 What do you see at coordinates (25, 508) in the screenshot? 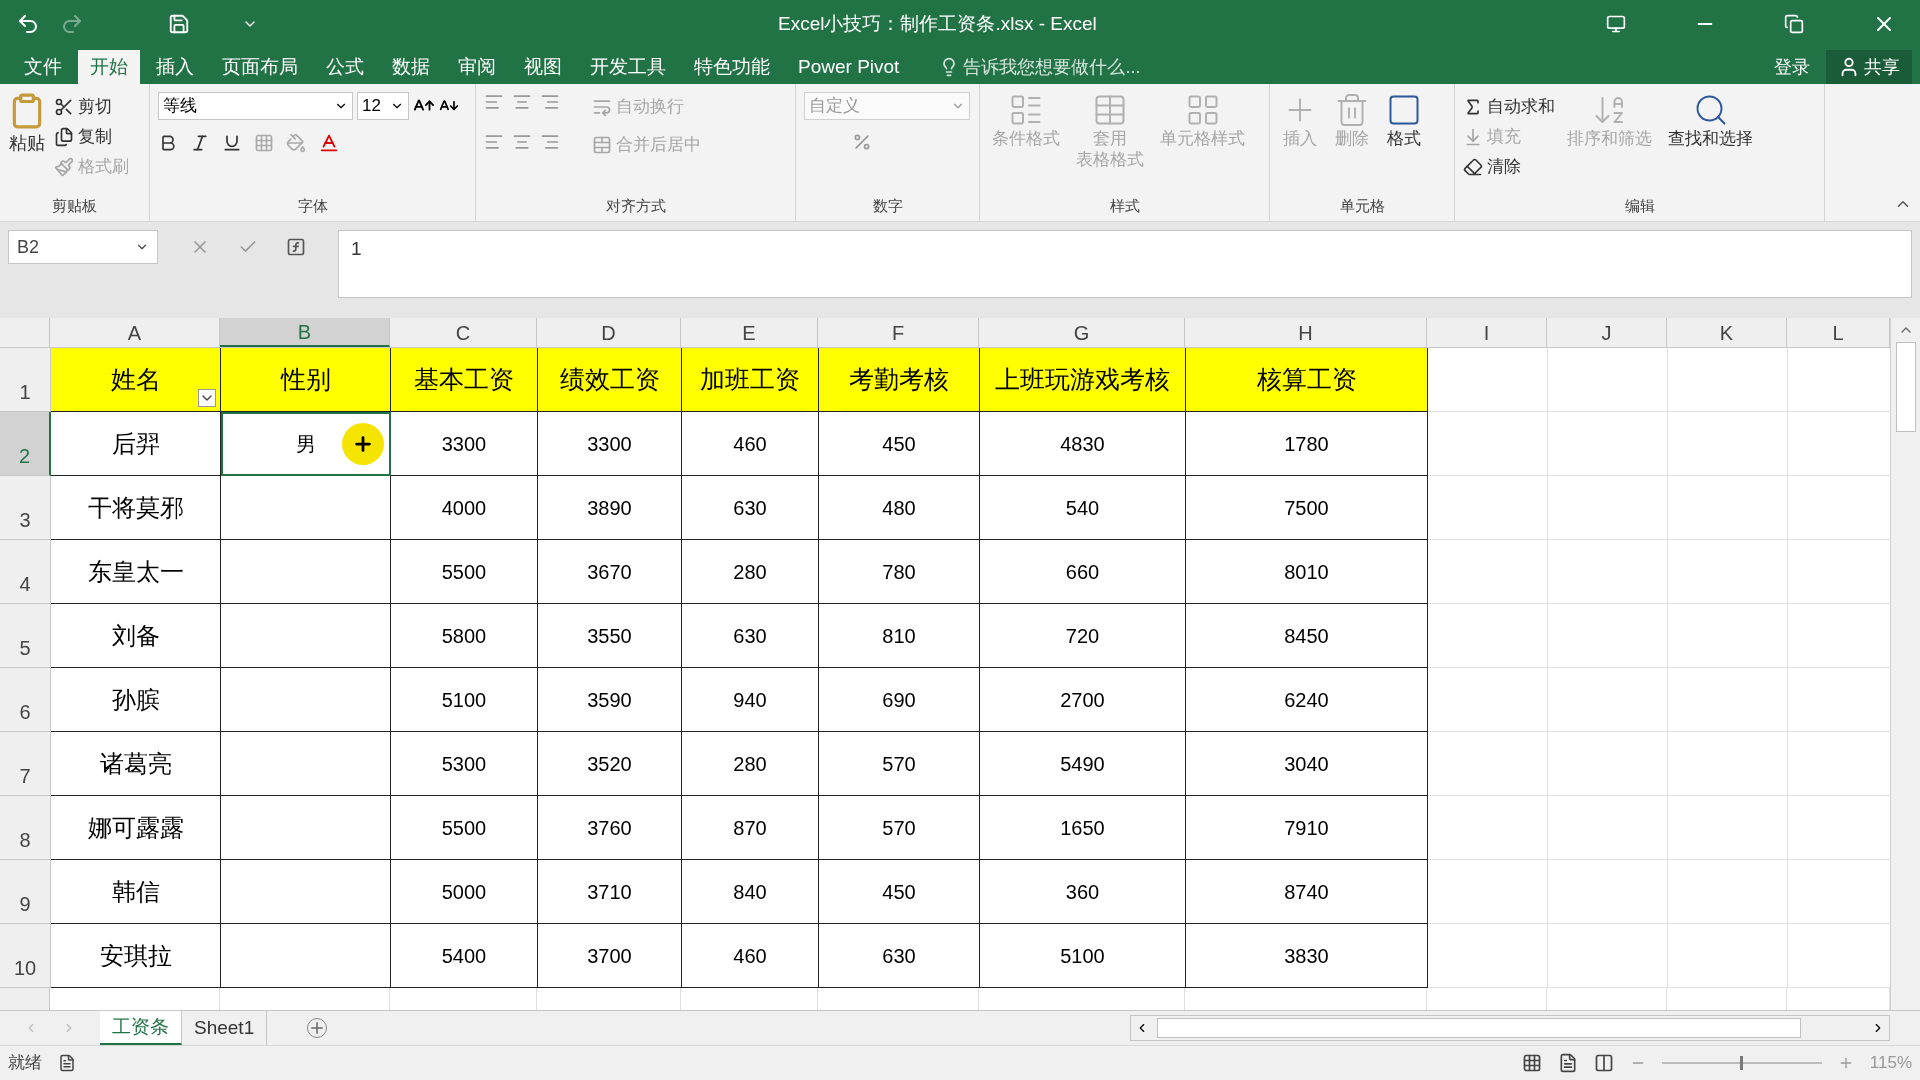
I see `row-header: 3` at bounding box center [25, 508].